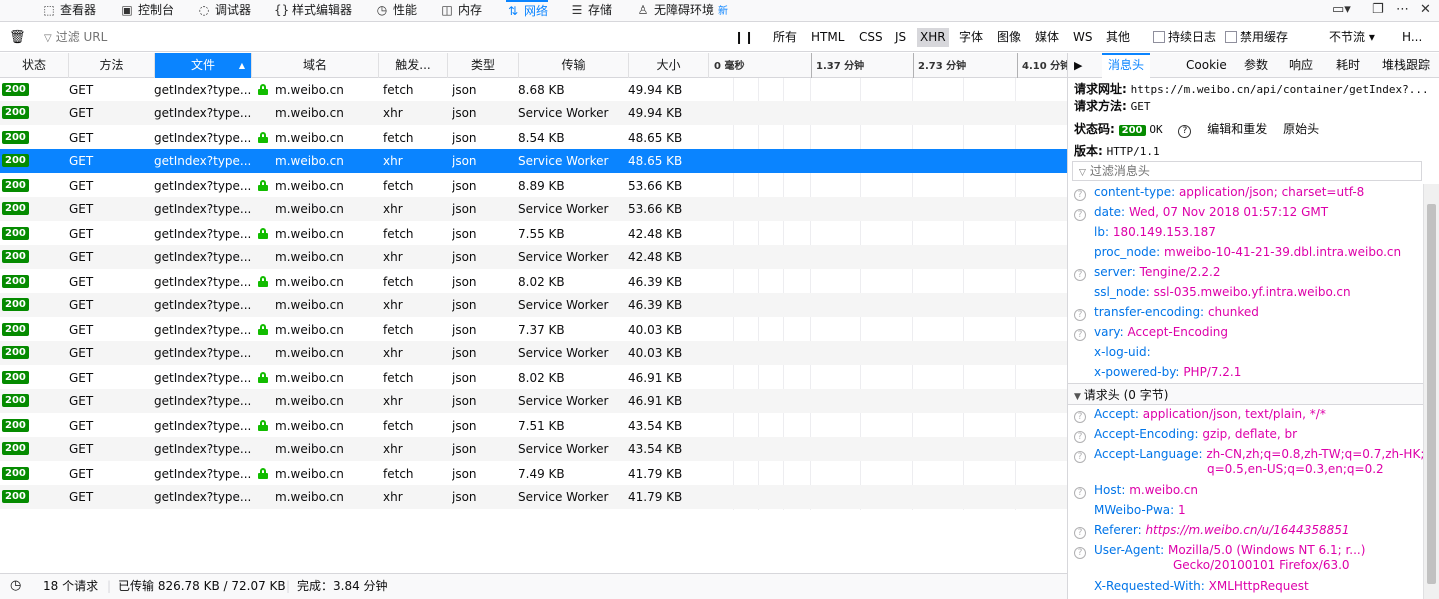 Image resolution: width=1439 pixels, height=599 pixels. What do you see at coordinates (1206, 65) in the screenshot?
I see `details-tab-1: Cookie` at bounding box center [1206, 65].